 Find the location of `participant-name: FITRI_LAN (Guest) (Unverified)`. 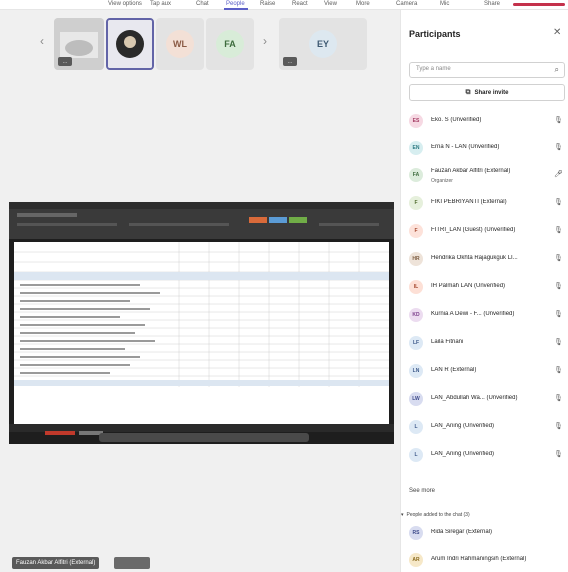

participant-name: FITRI_LAN (Guest) (Unverified) is located at coordinates (473, 230).